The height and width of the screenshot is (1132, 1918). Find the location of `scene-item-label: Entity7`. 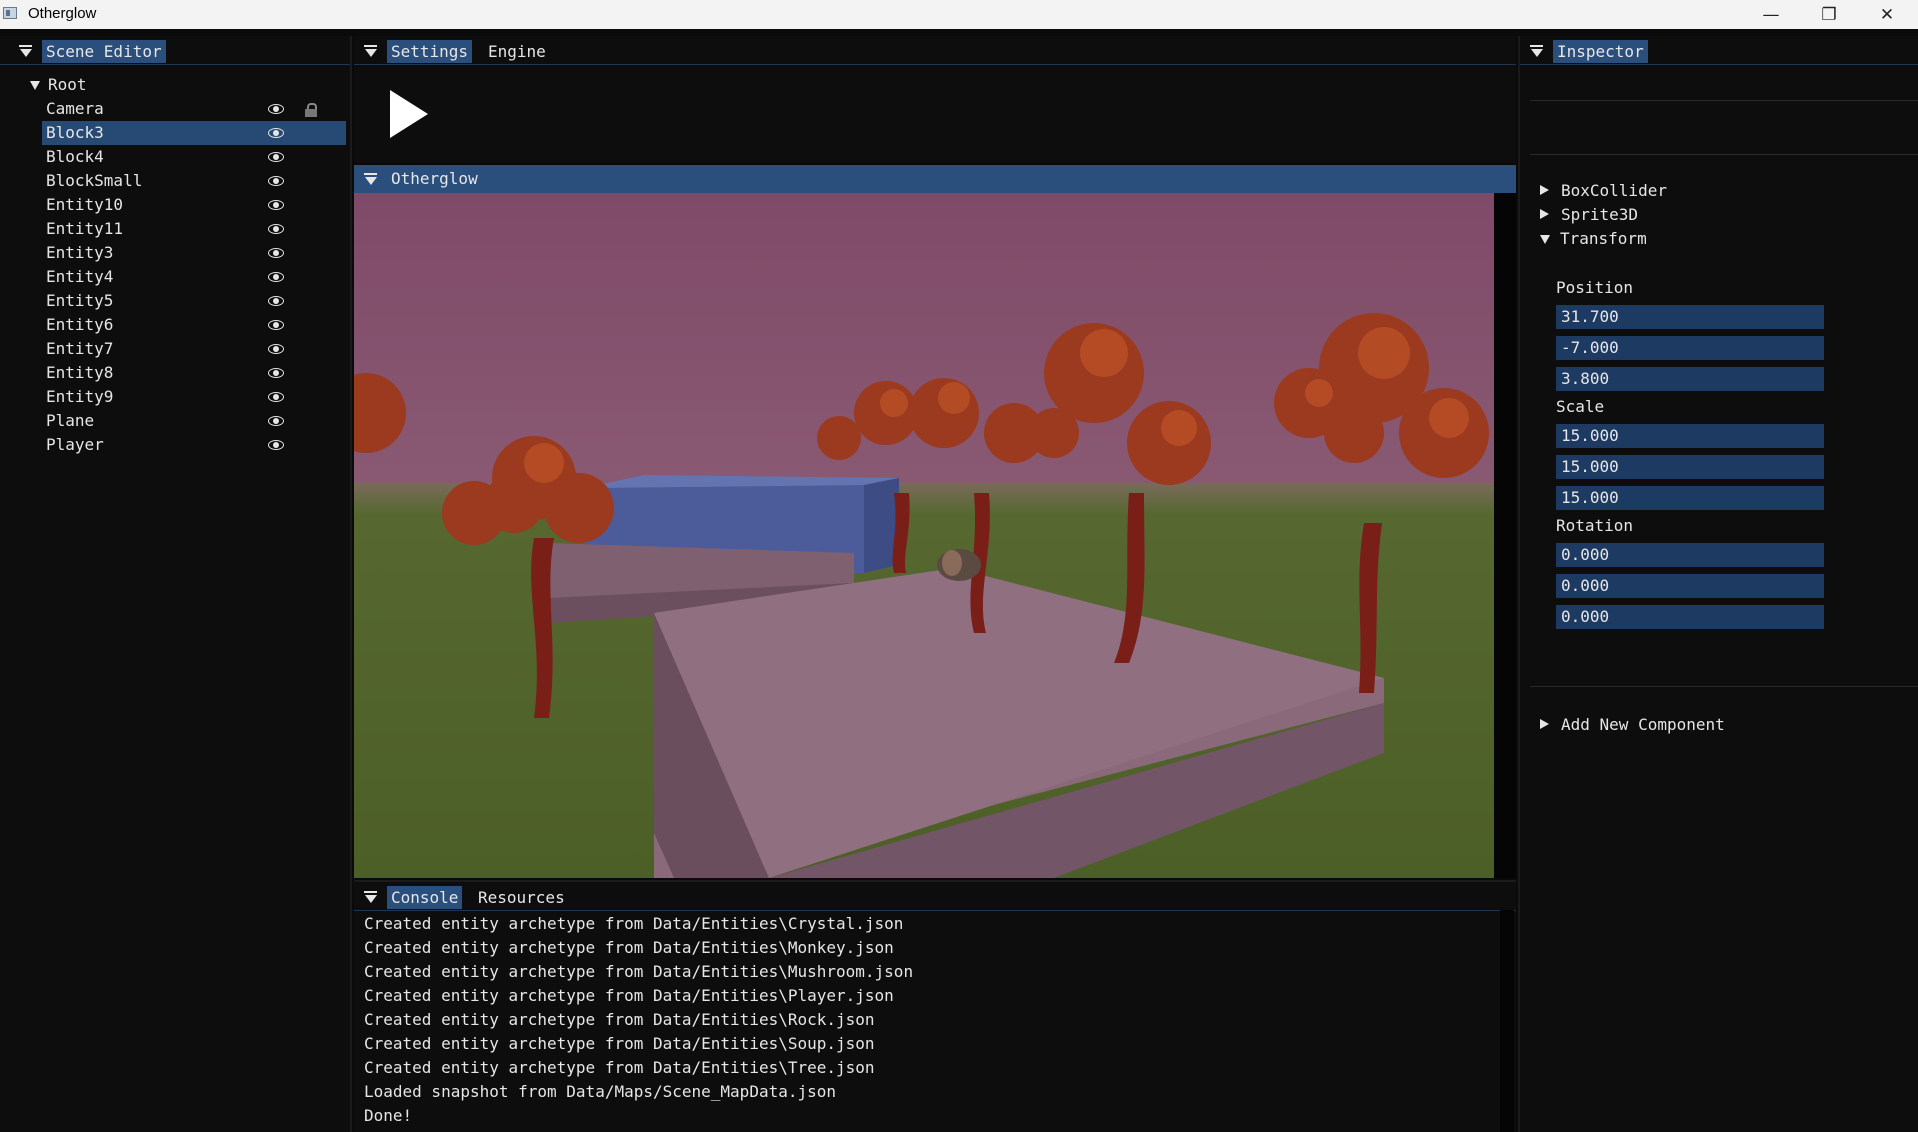

scene-item-label: Entity7 is located at coordinates (80, 348).